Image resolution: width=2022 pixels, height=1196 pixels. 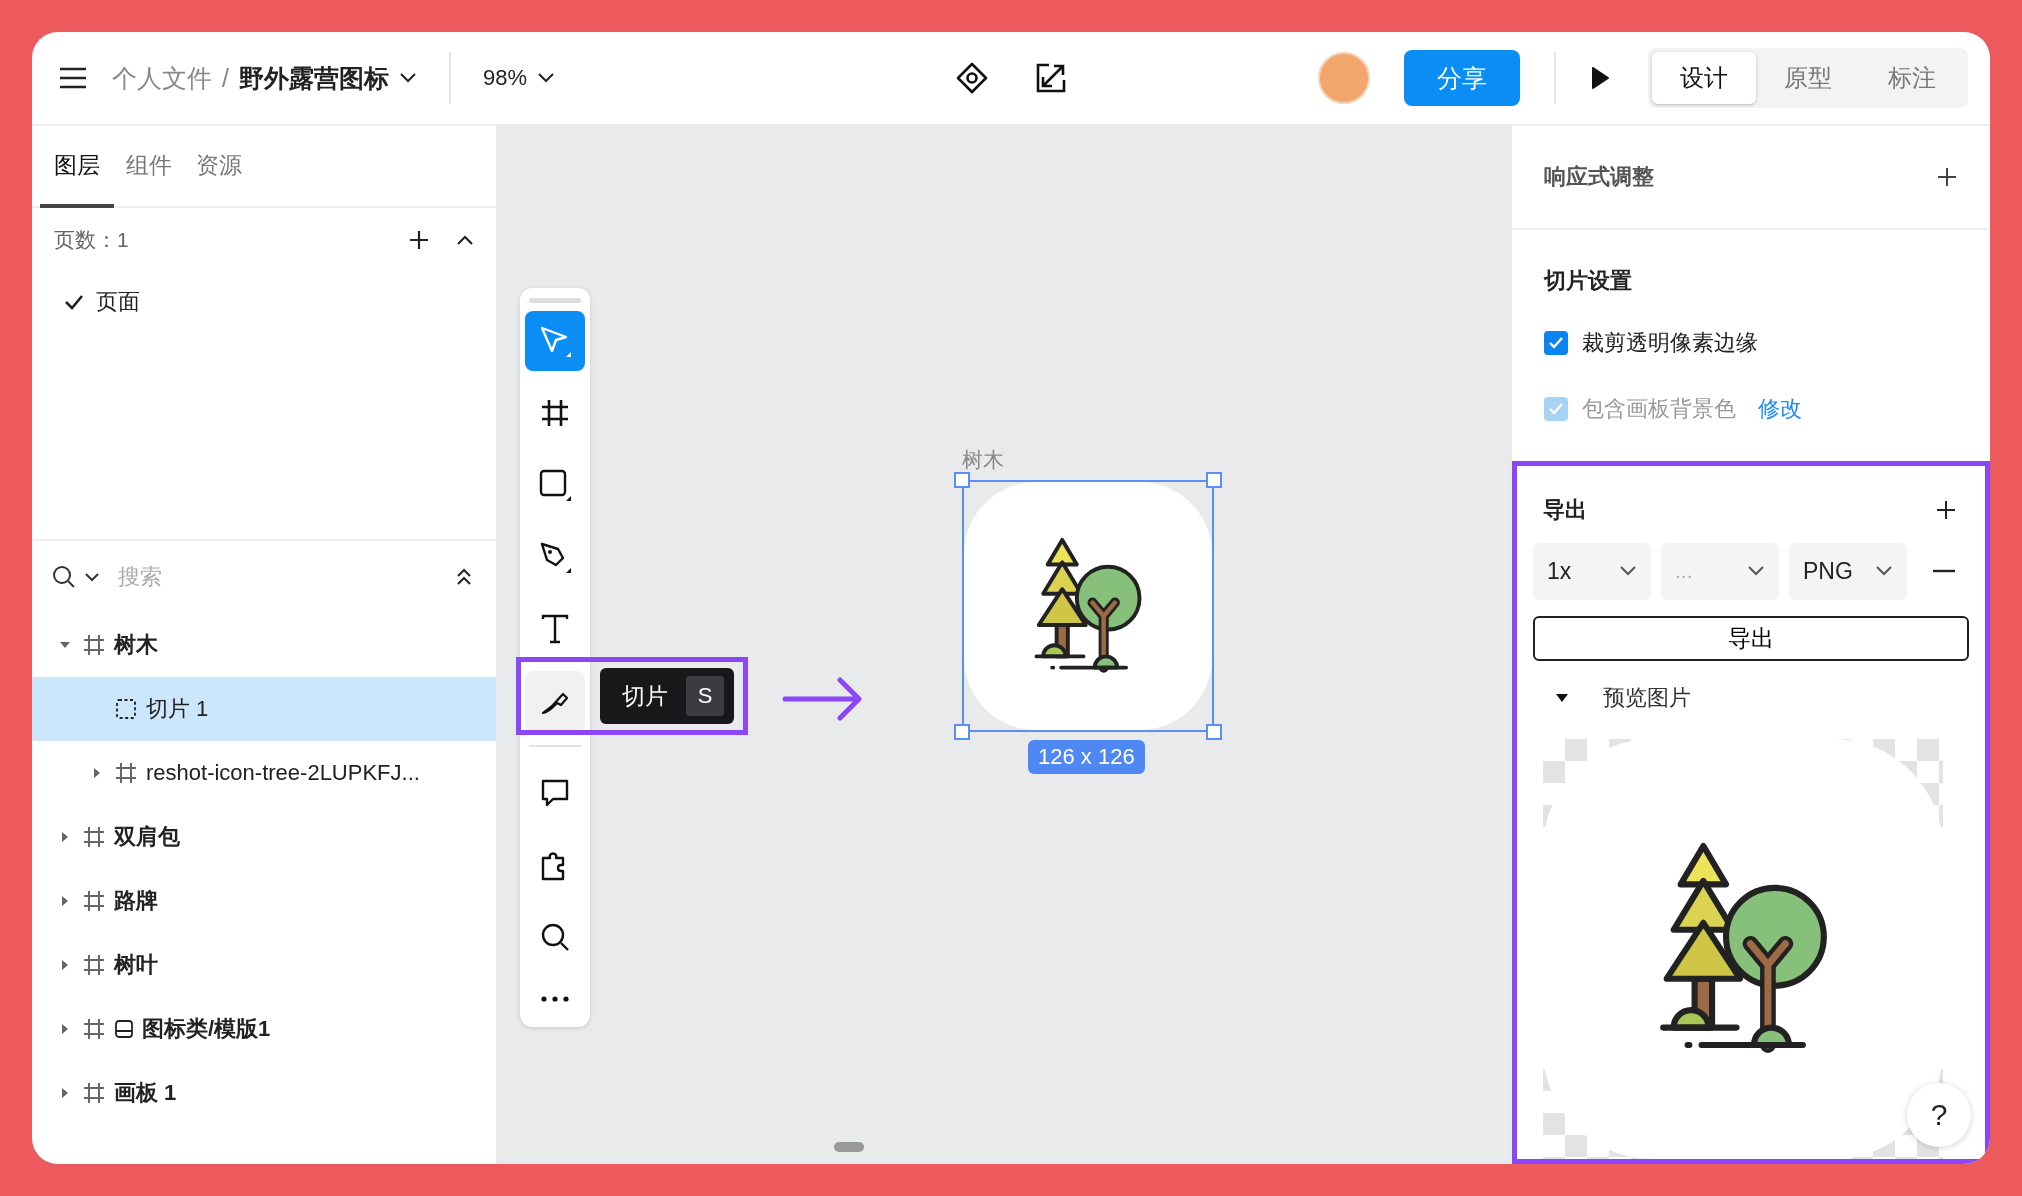 I want to click on panel-icon, so click(x=124, y=1029).